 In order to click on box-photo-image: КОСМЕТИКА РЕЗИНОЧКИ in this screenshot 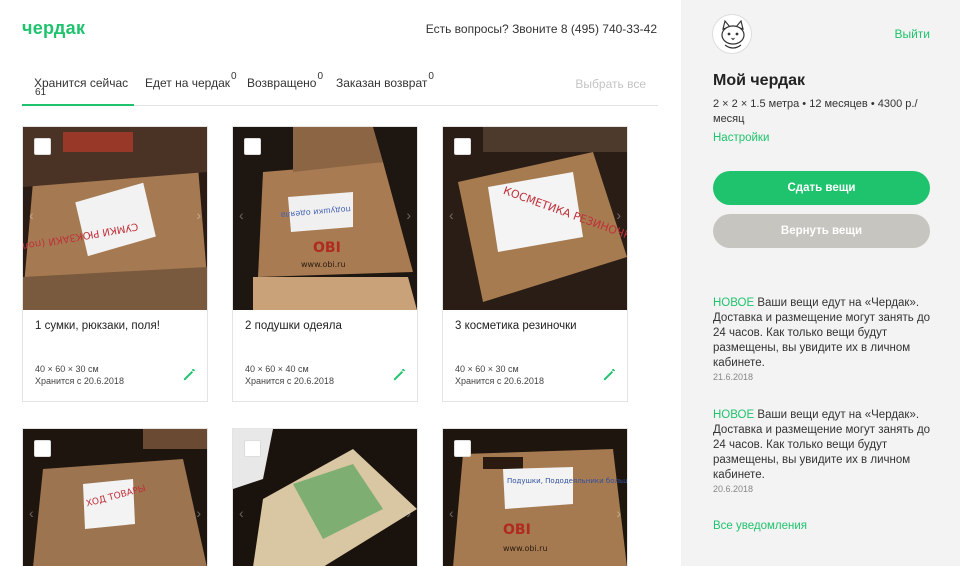, I will do `click(535, 218)`.